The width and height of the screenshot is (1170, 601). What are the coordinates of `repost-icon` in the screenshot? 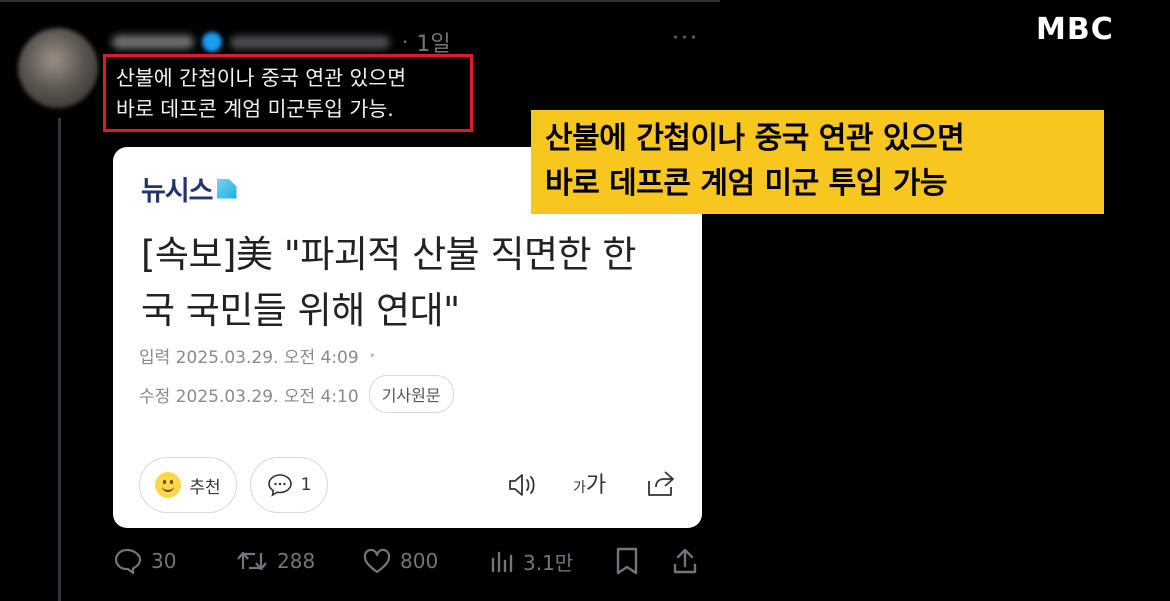 It's located at (252, 561).